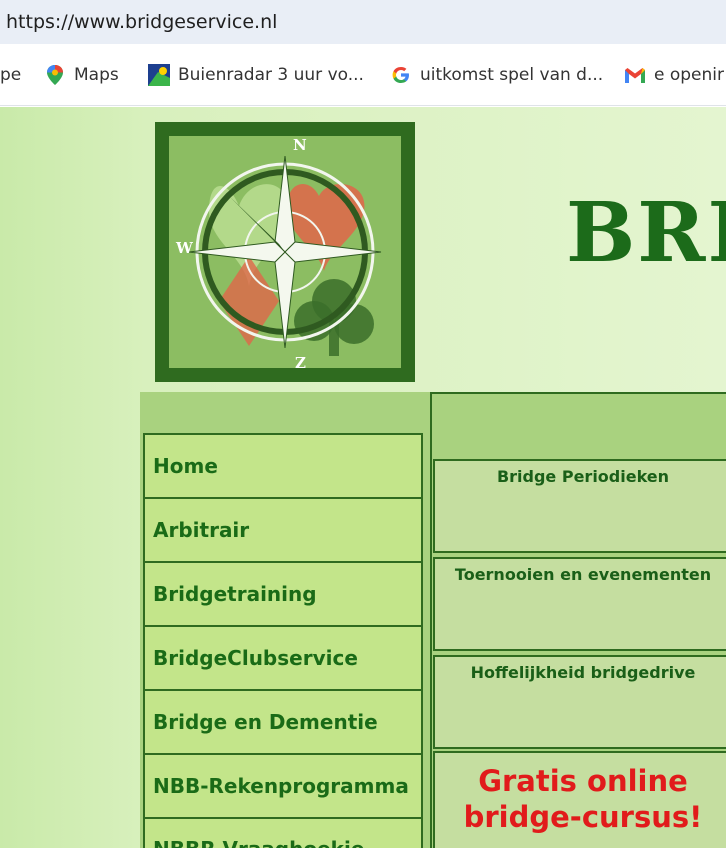 Image resolution: width=726 pixels, height=848 pixels. Describe the element at coordinates (583, 781) in the screenshot. I see `promo-line-1: Gratis online` at that location.